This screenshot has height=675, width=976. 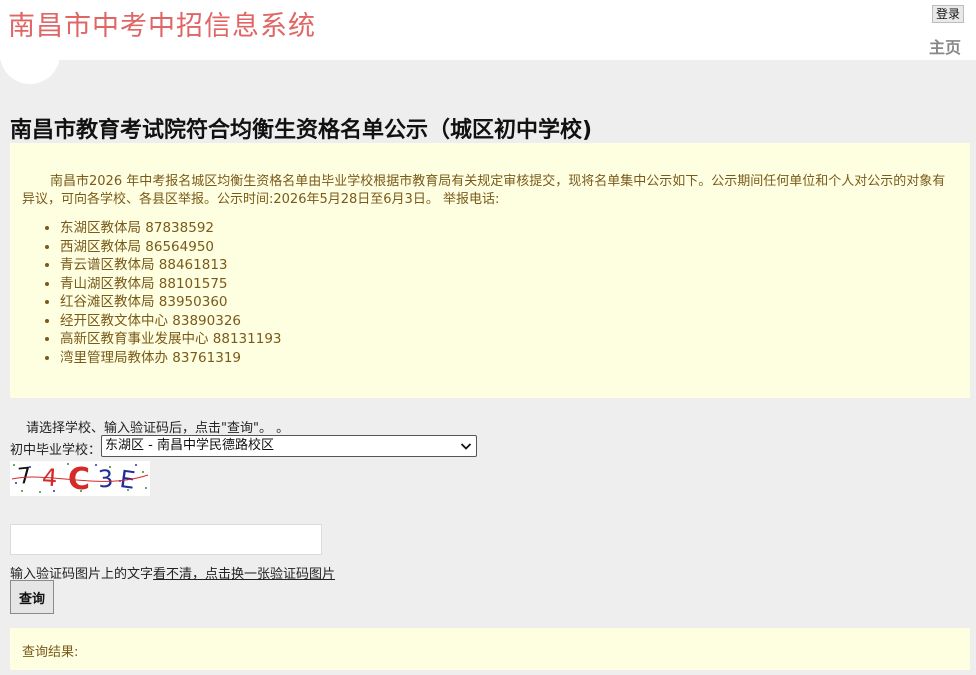 I want to click on phone-item: 东湖区教体局 87838592, so click(x=509, y=228).